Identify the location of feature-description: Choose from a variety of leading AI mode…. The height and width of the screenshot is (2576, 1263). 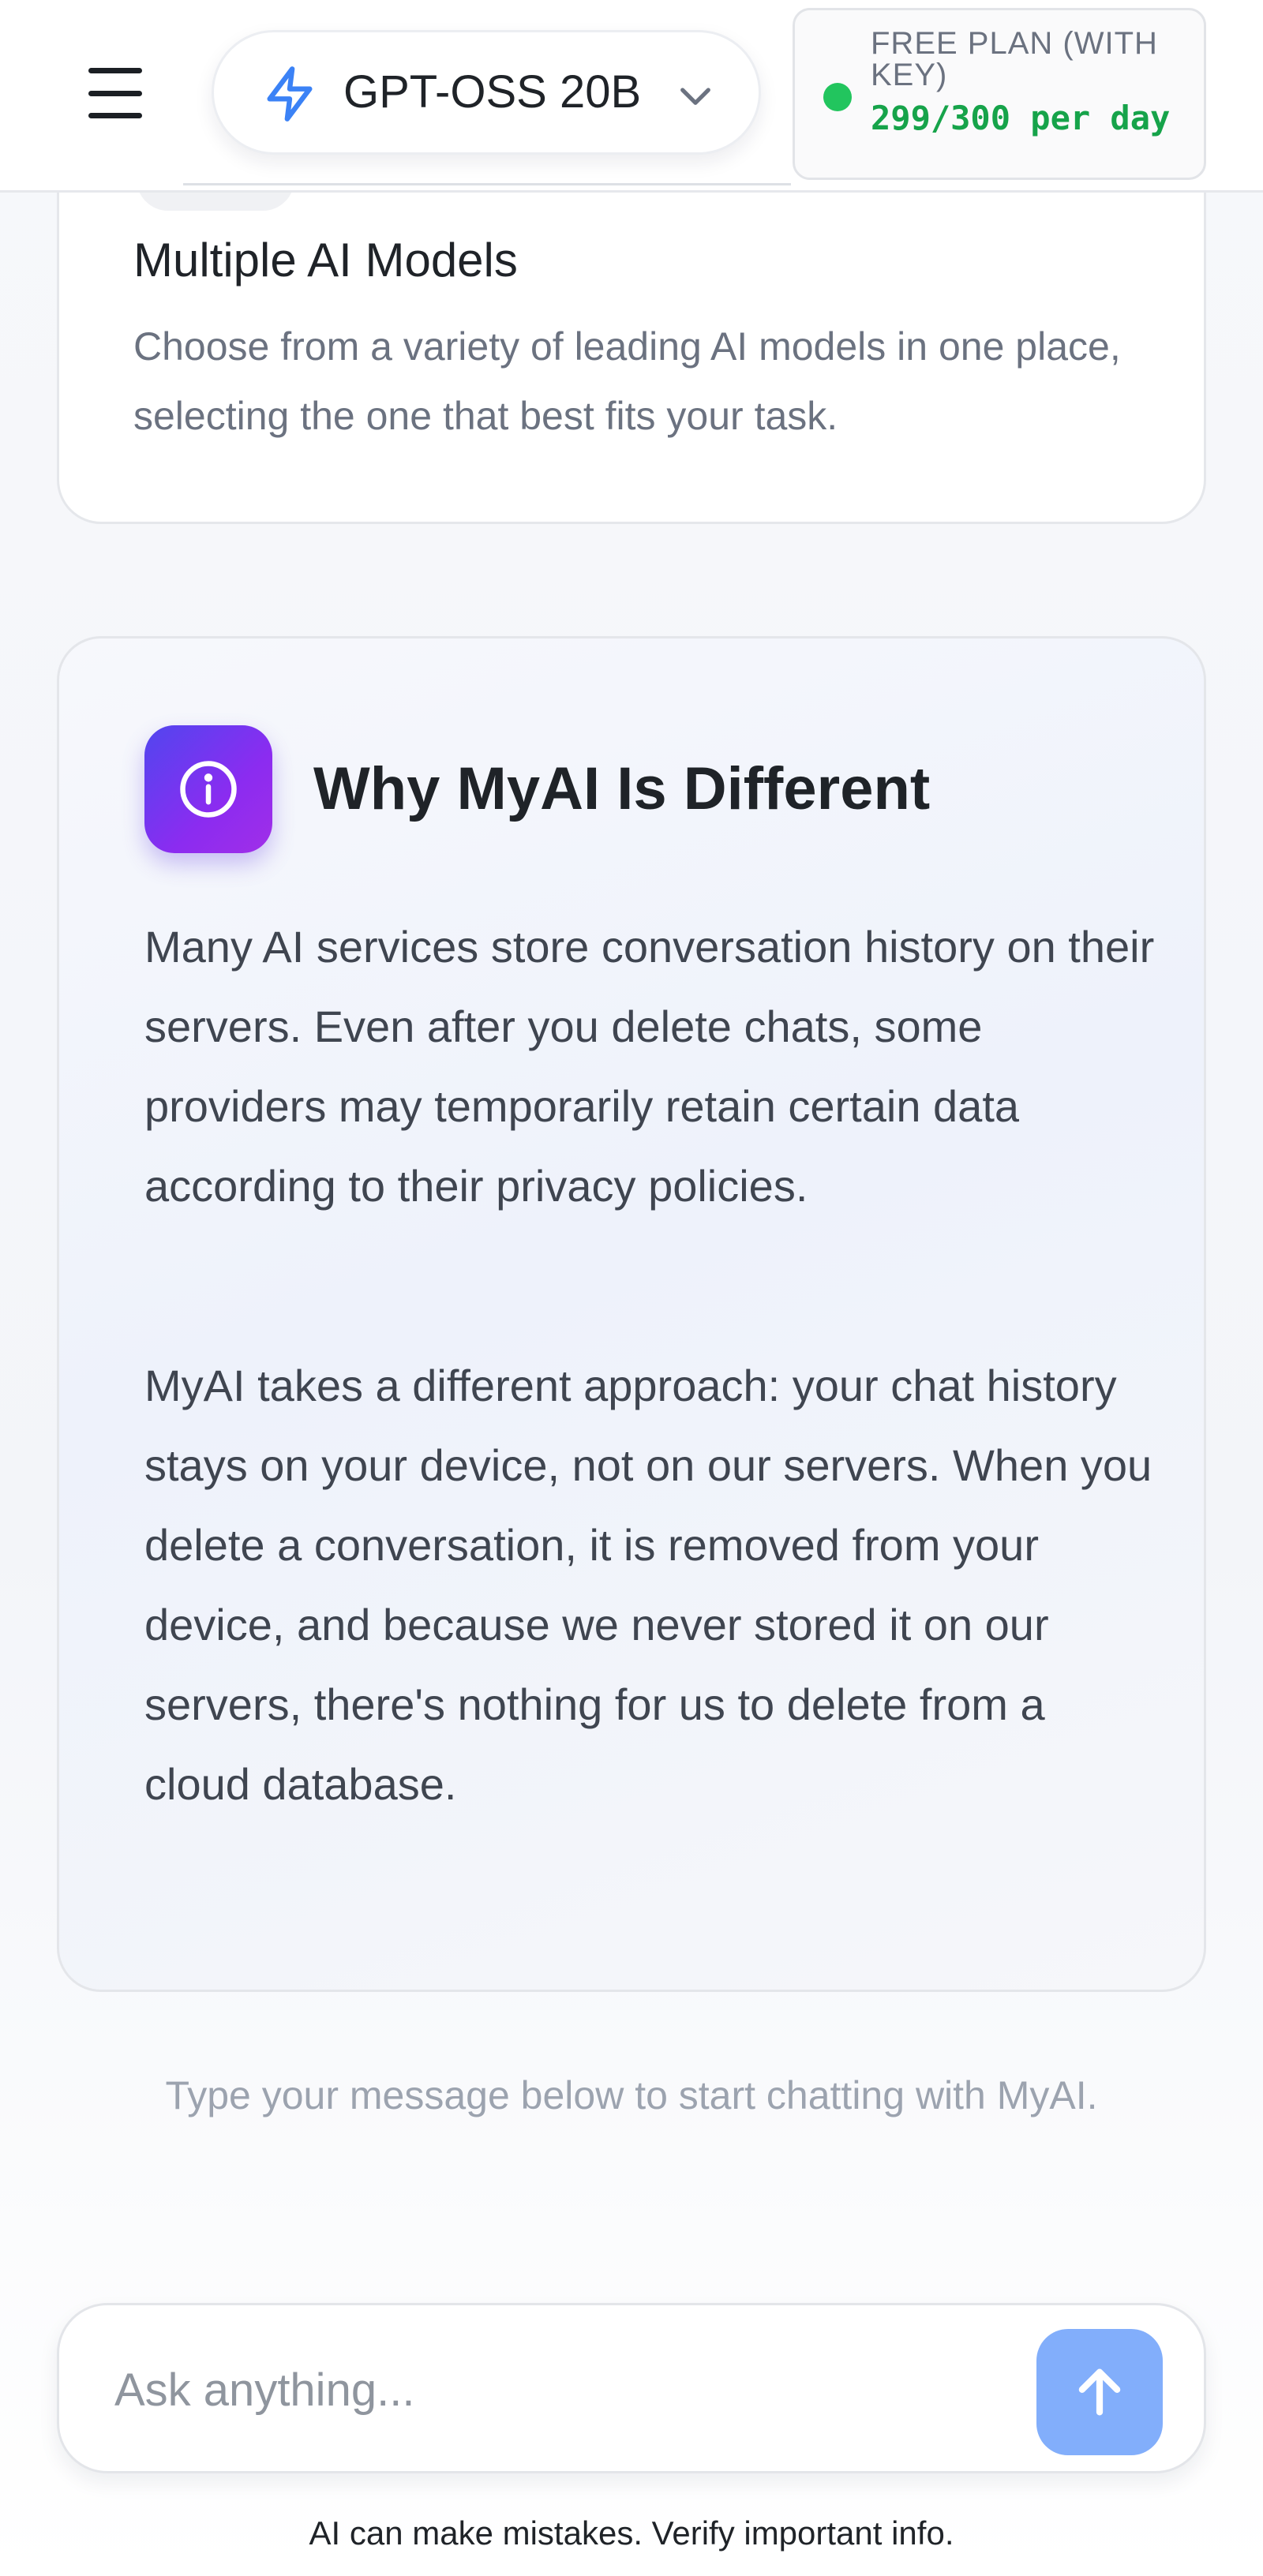
(627, 381).